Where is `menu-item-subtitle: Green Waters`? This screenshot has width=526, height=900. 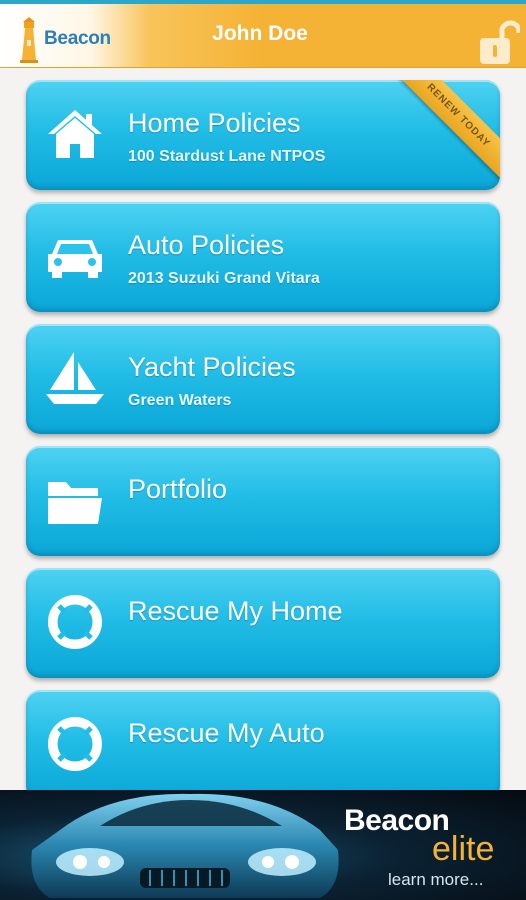 menu-item-subtitle: Green Waters is located at coordinates (180, 400).